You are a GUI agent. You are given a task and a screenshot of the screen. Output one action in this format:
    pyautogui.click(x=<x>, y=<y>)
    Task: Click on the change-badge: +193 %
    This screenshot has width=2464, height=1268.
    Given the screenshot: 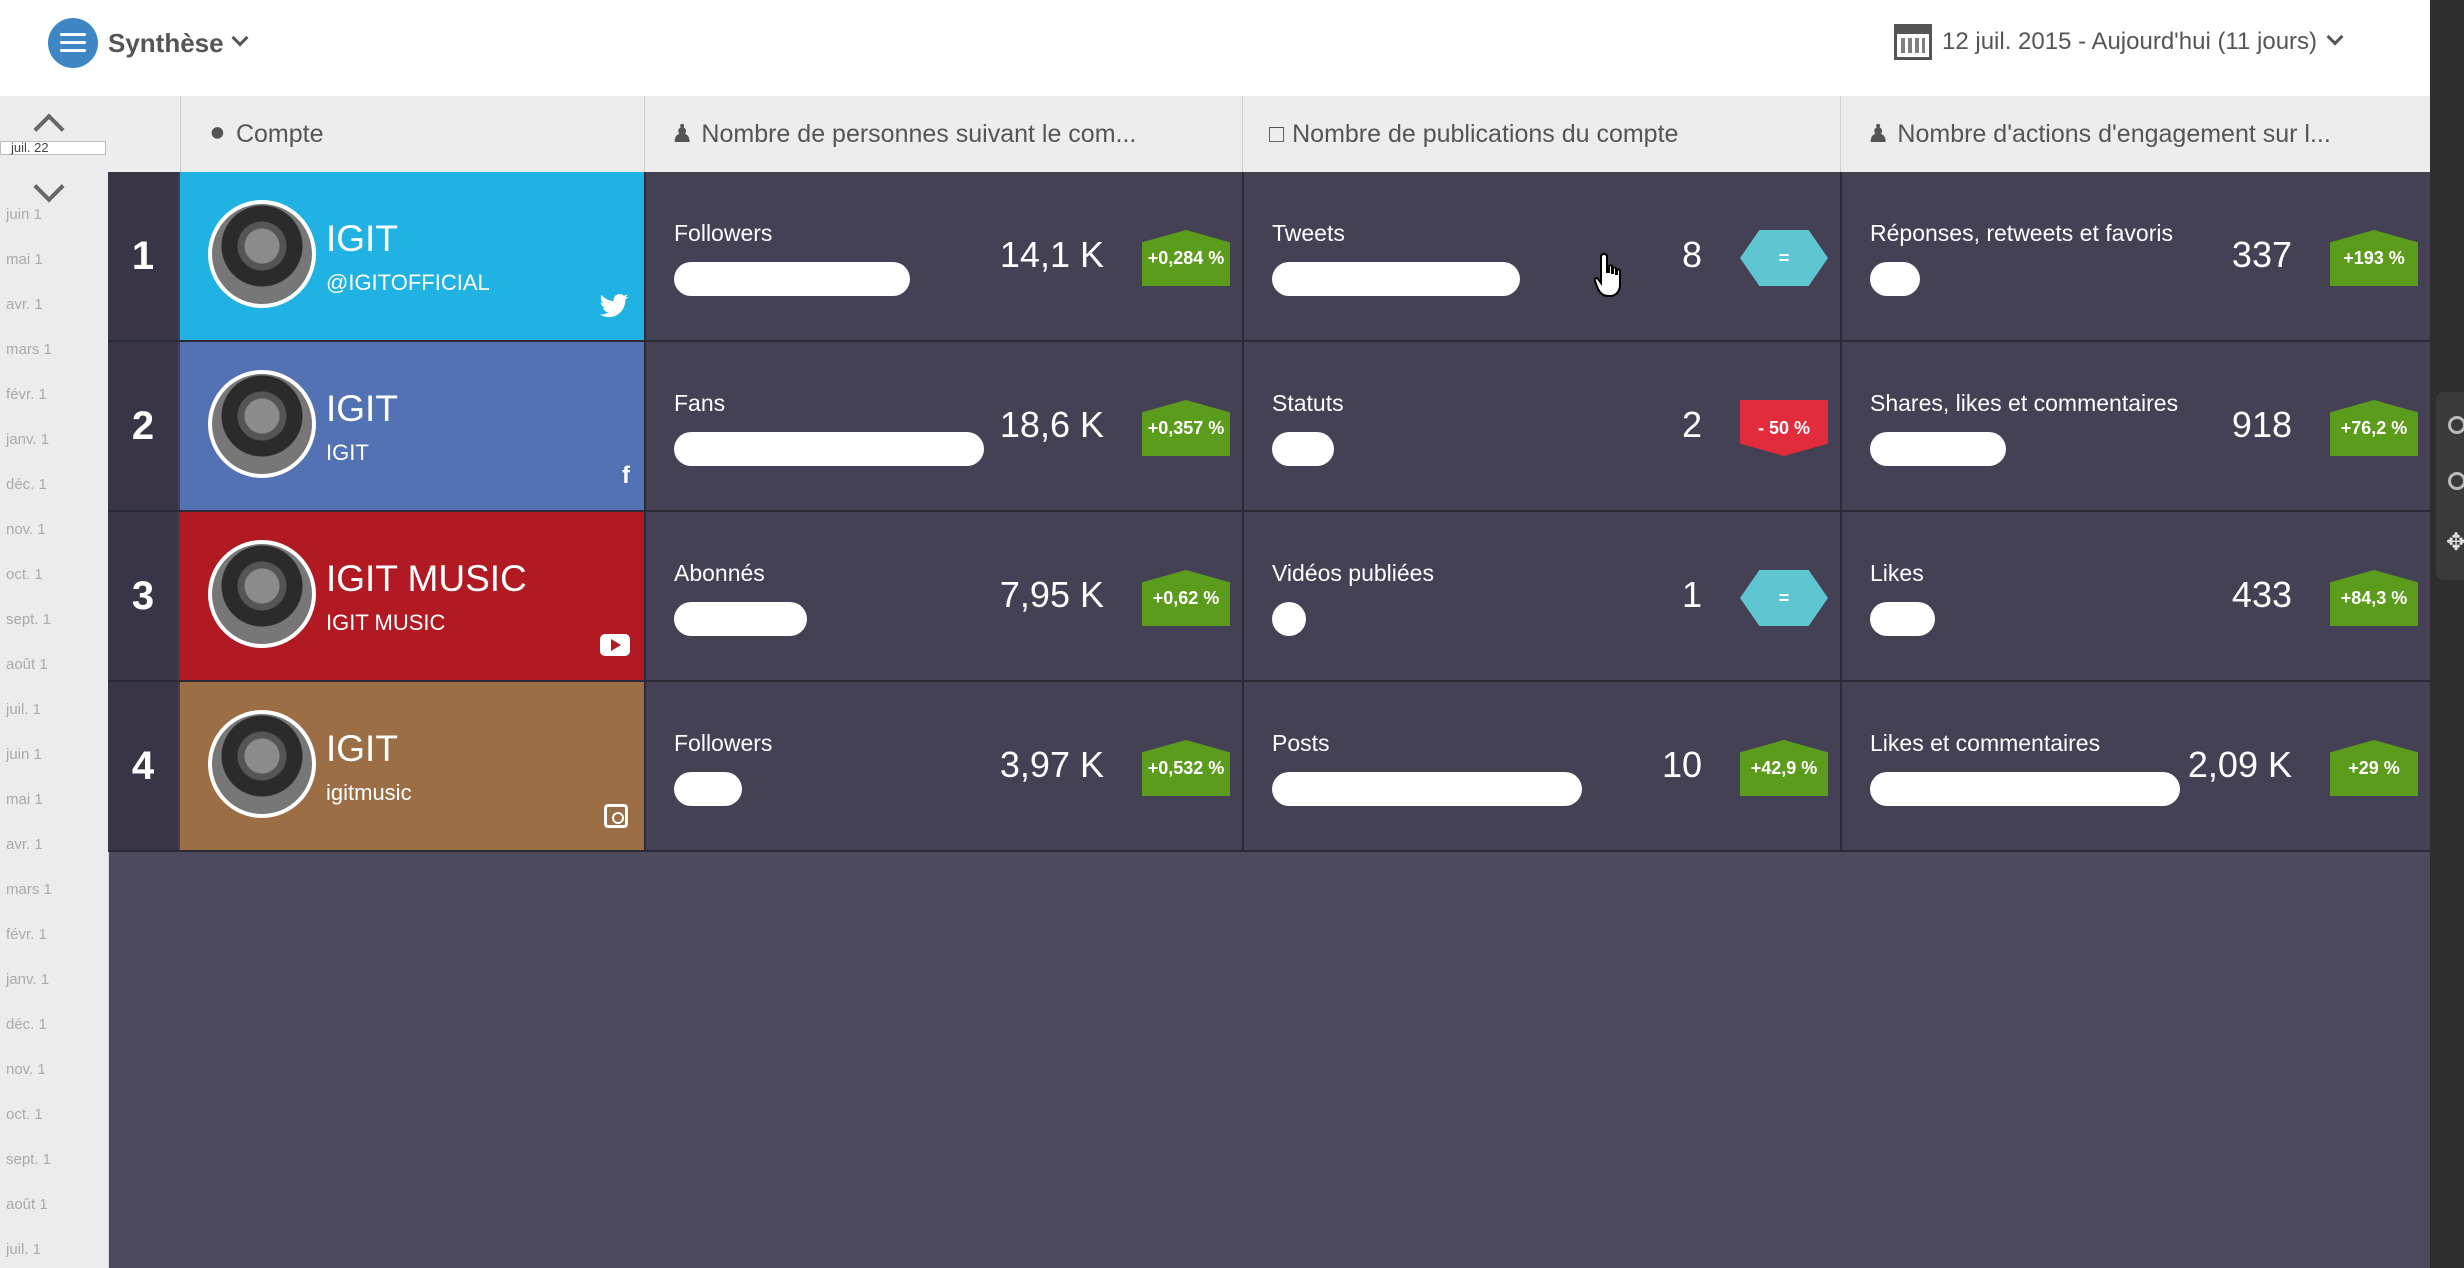 What is the action you would take?
    pyautogui.click(x=2374, y=258)
    